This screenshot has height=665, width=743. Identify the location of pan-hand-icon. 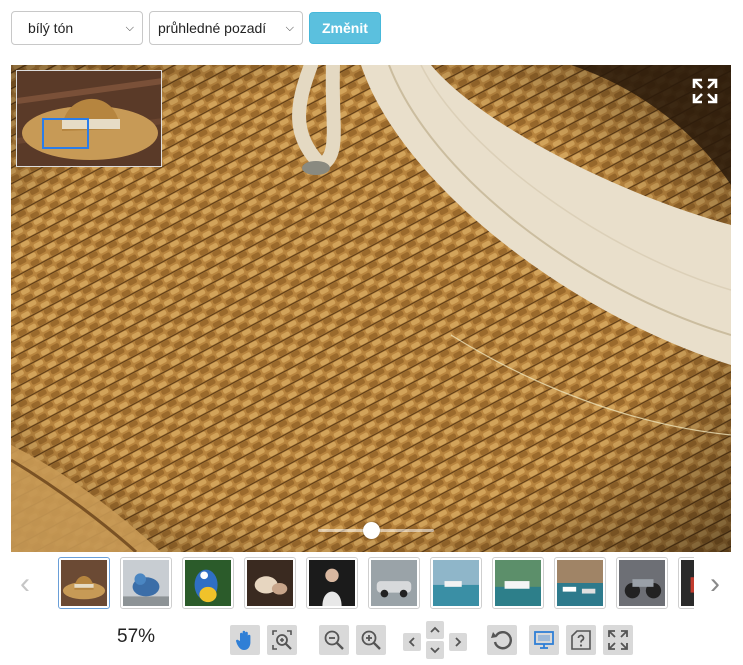
(245, 640).